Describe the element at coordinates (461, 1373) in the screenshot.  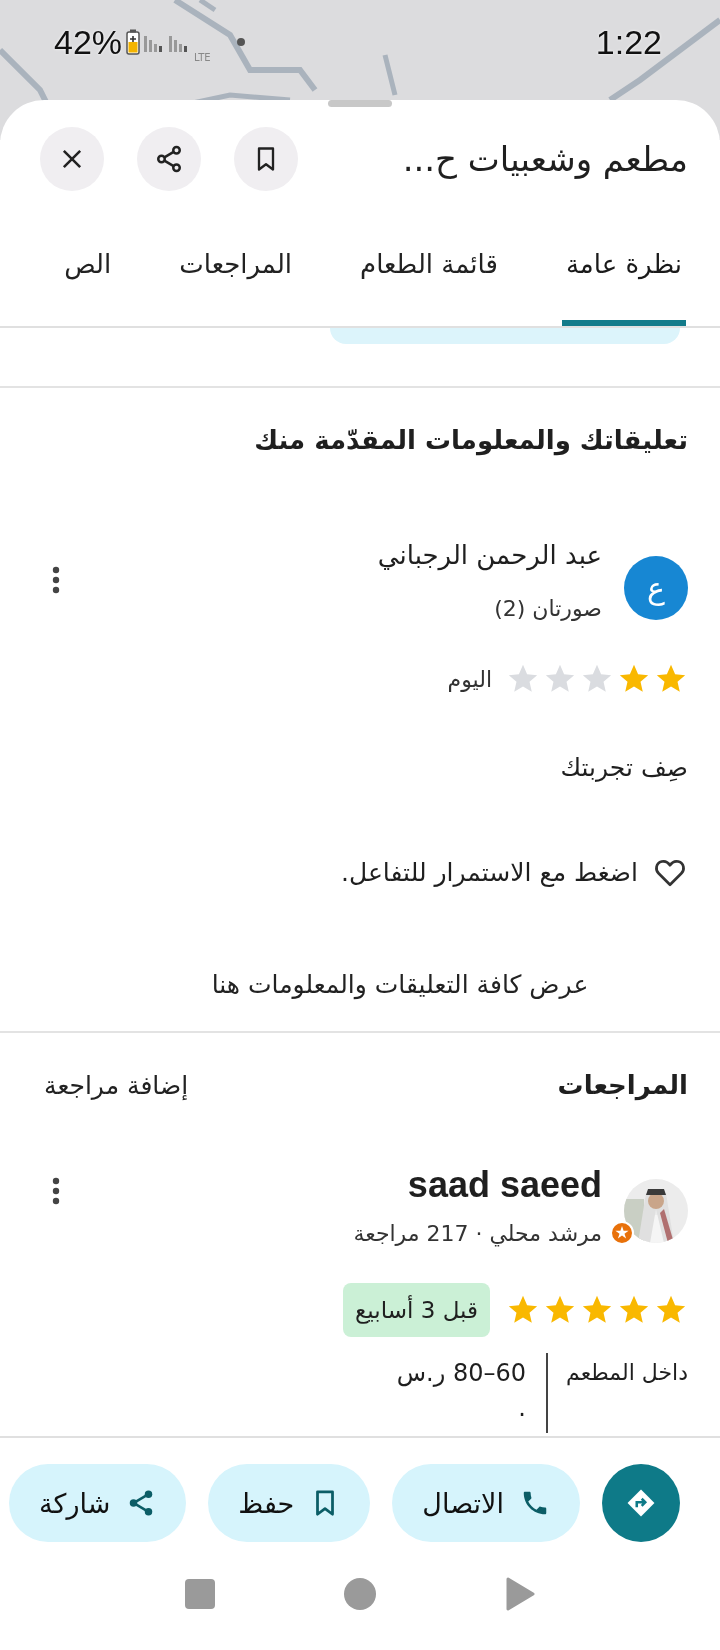
I see `price-range: 60–80 ر.س` at that location.